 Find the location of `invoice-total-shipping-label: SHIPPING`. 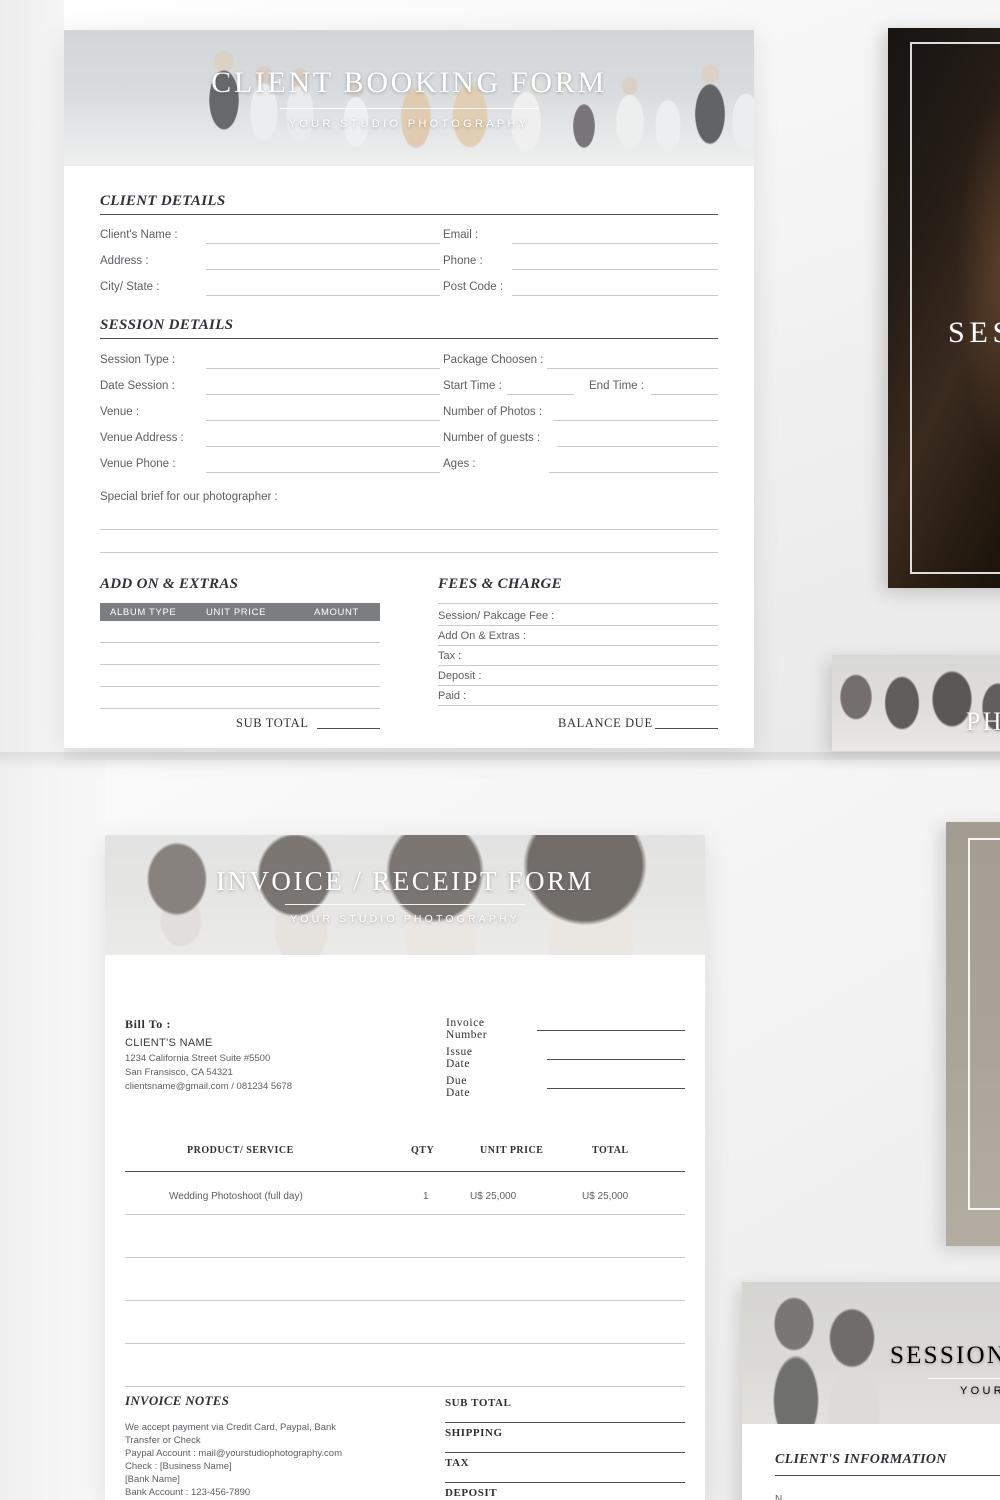

invoice-total-shipping-label: SHIPPING is located at coordinates (474, 1433).